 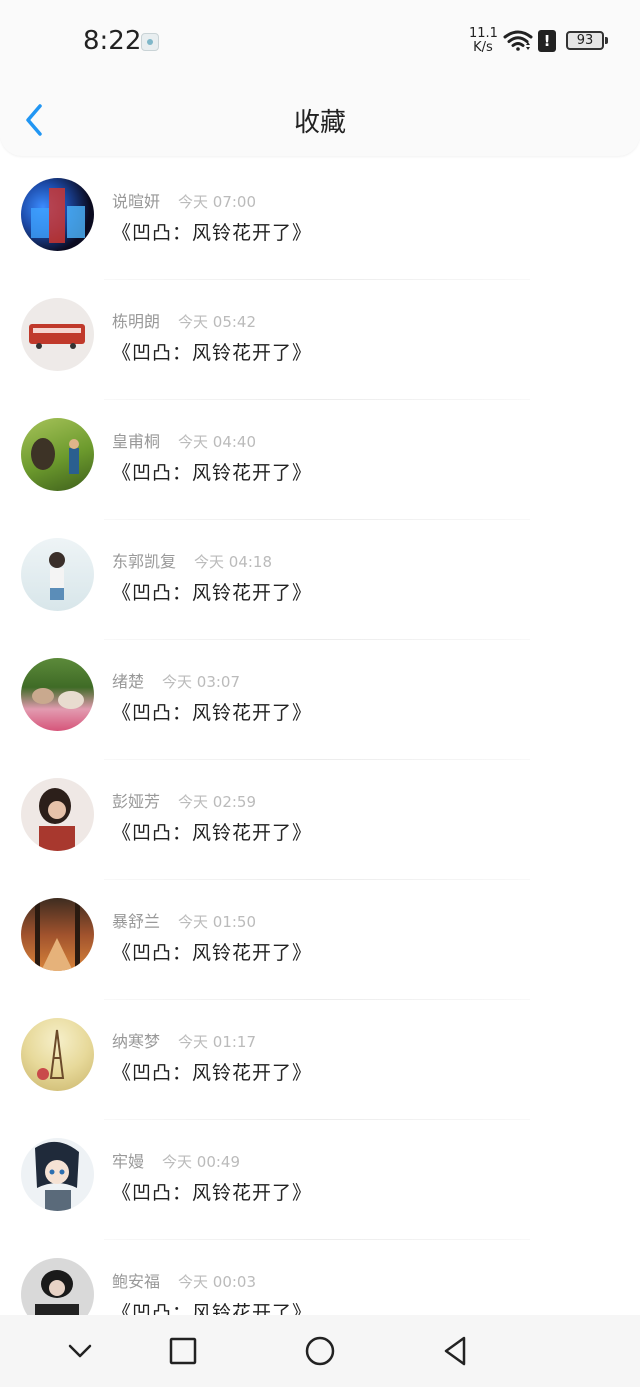 What do you see at coordinates (136, 201) in the screenshot?
I see `user-name: 说暄妍` at bounding box center [136, 201].